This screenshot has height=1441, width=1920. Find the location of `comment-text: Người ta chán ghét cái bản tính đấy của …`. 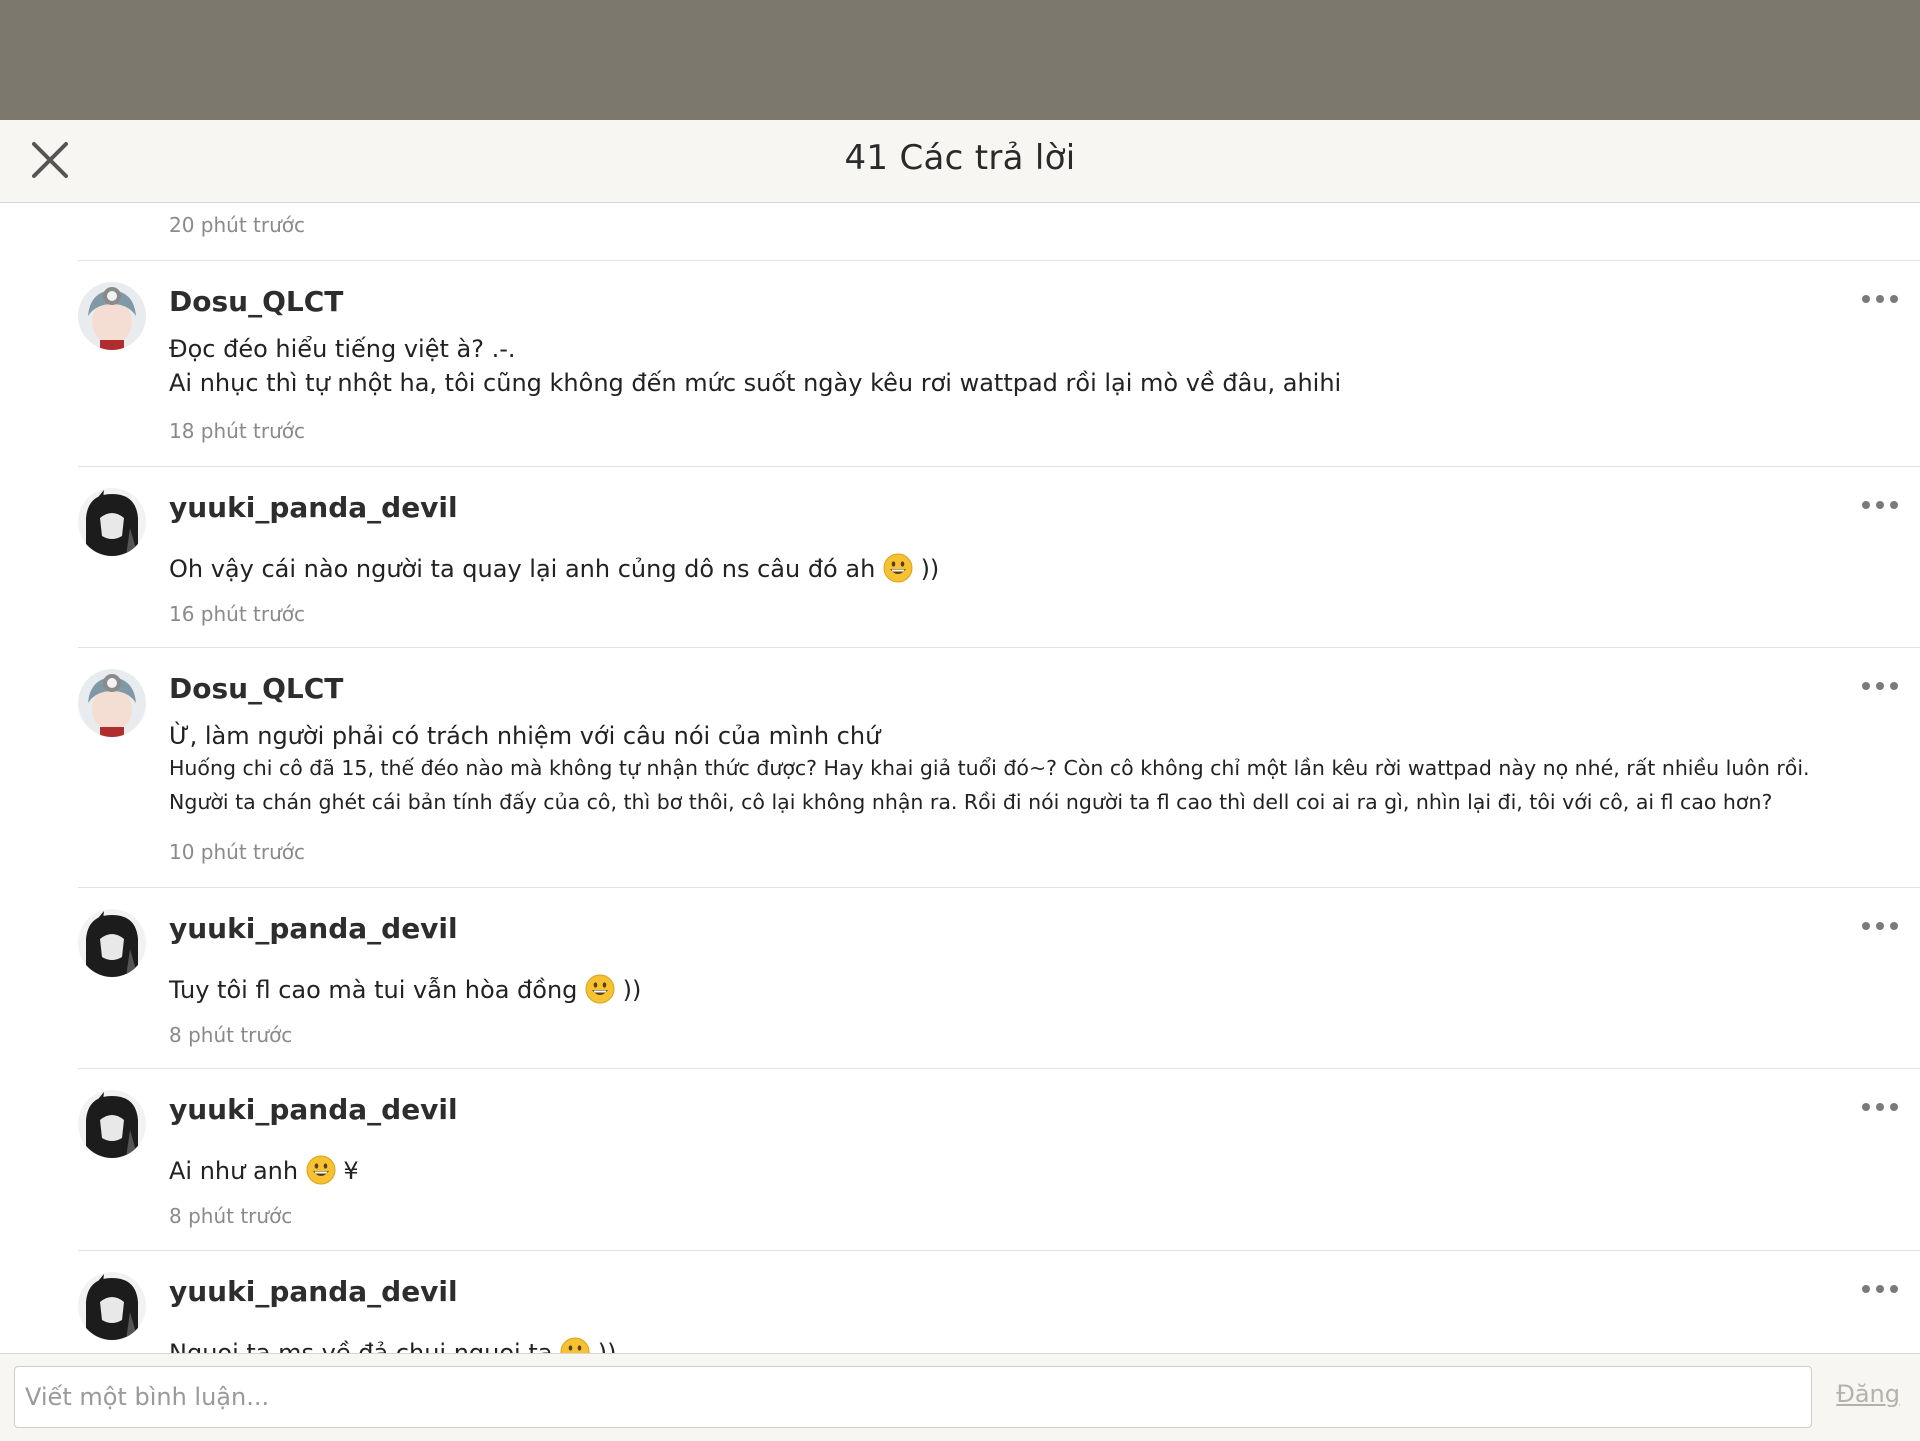

comment-text: Người ta chán ghét cái bản tính đấy của … is located at coordinates (971, 802).